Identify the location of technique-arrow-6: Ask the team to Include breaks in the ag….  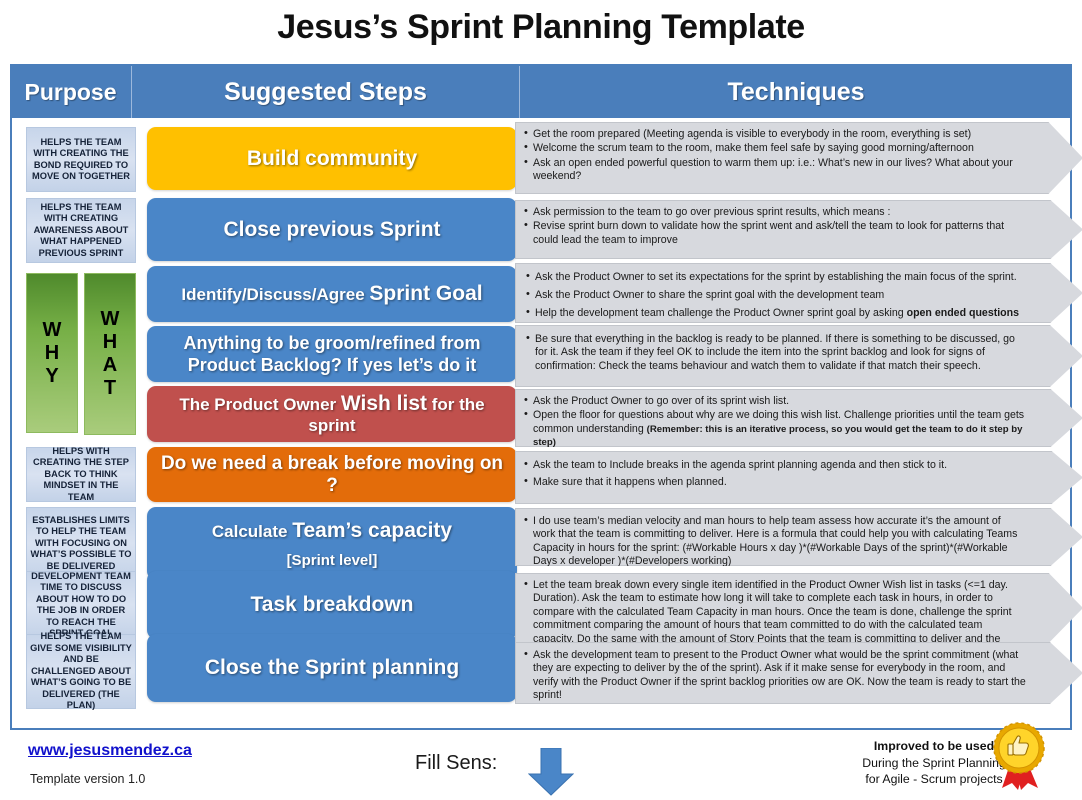
(798, 477).